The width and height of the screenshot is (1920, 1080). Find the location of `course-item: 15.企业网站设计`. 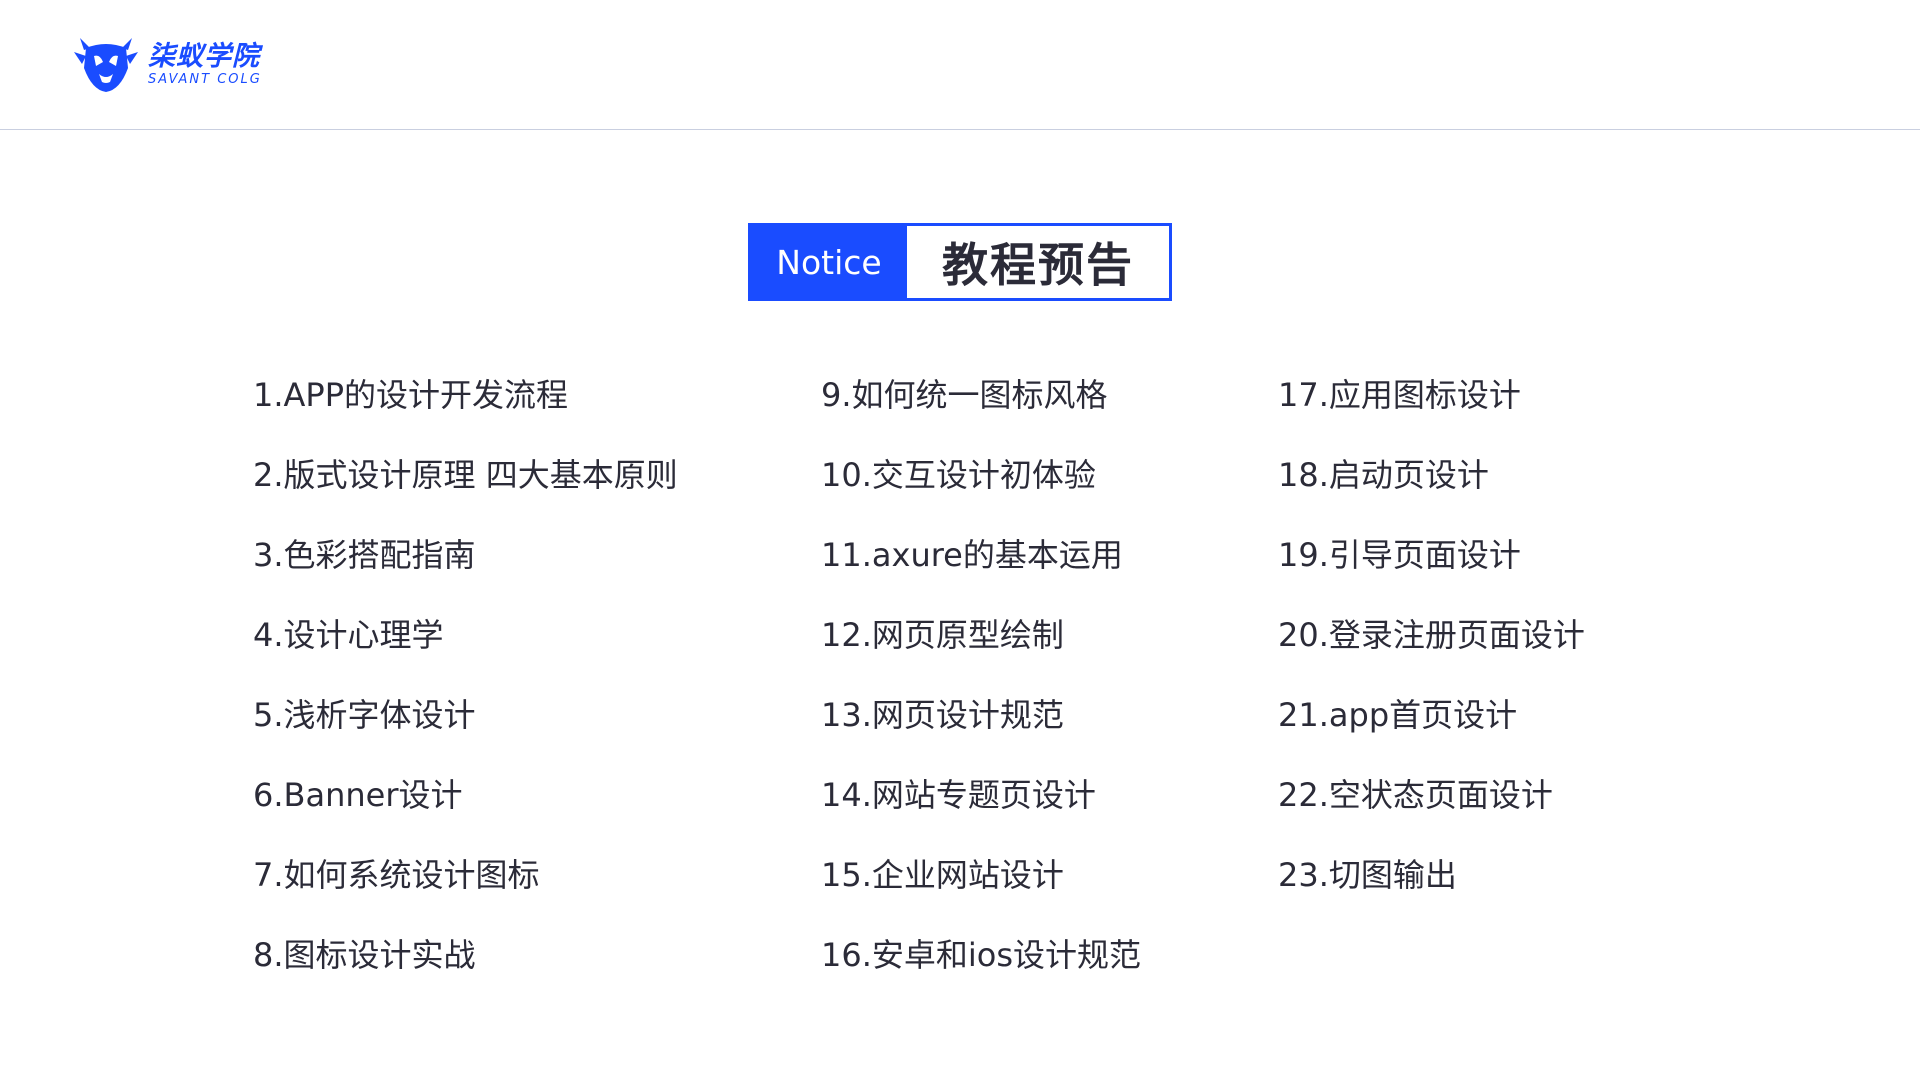

course-item: 15.企业网站设计 is located at coordinates (981, 890).